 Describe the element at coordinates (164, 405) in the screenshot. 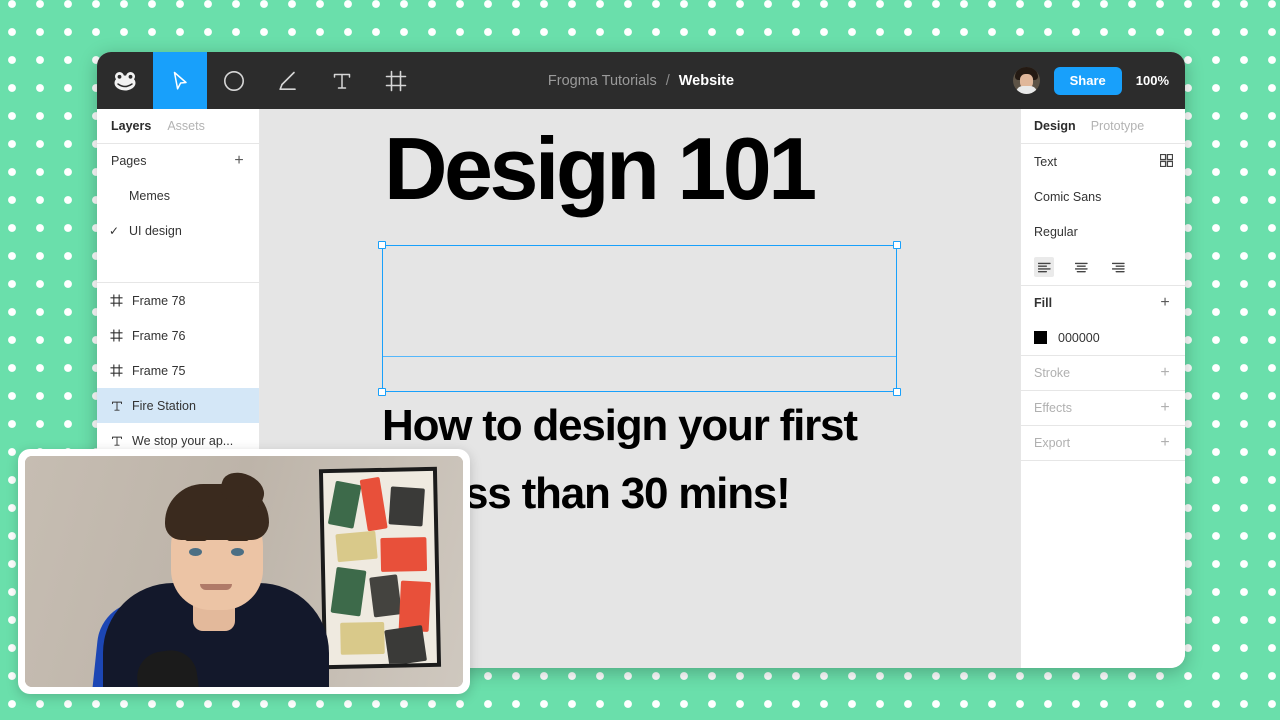

I see `layer-label: Fire Station` at that location.